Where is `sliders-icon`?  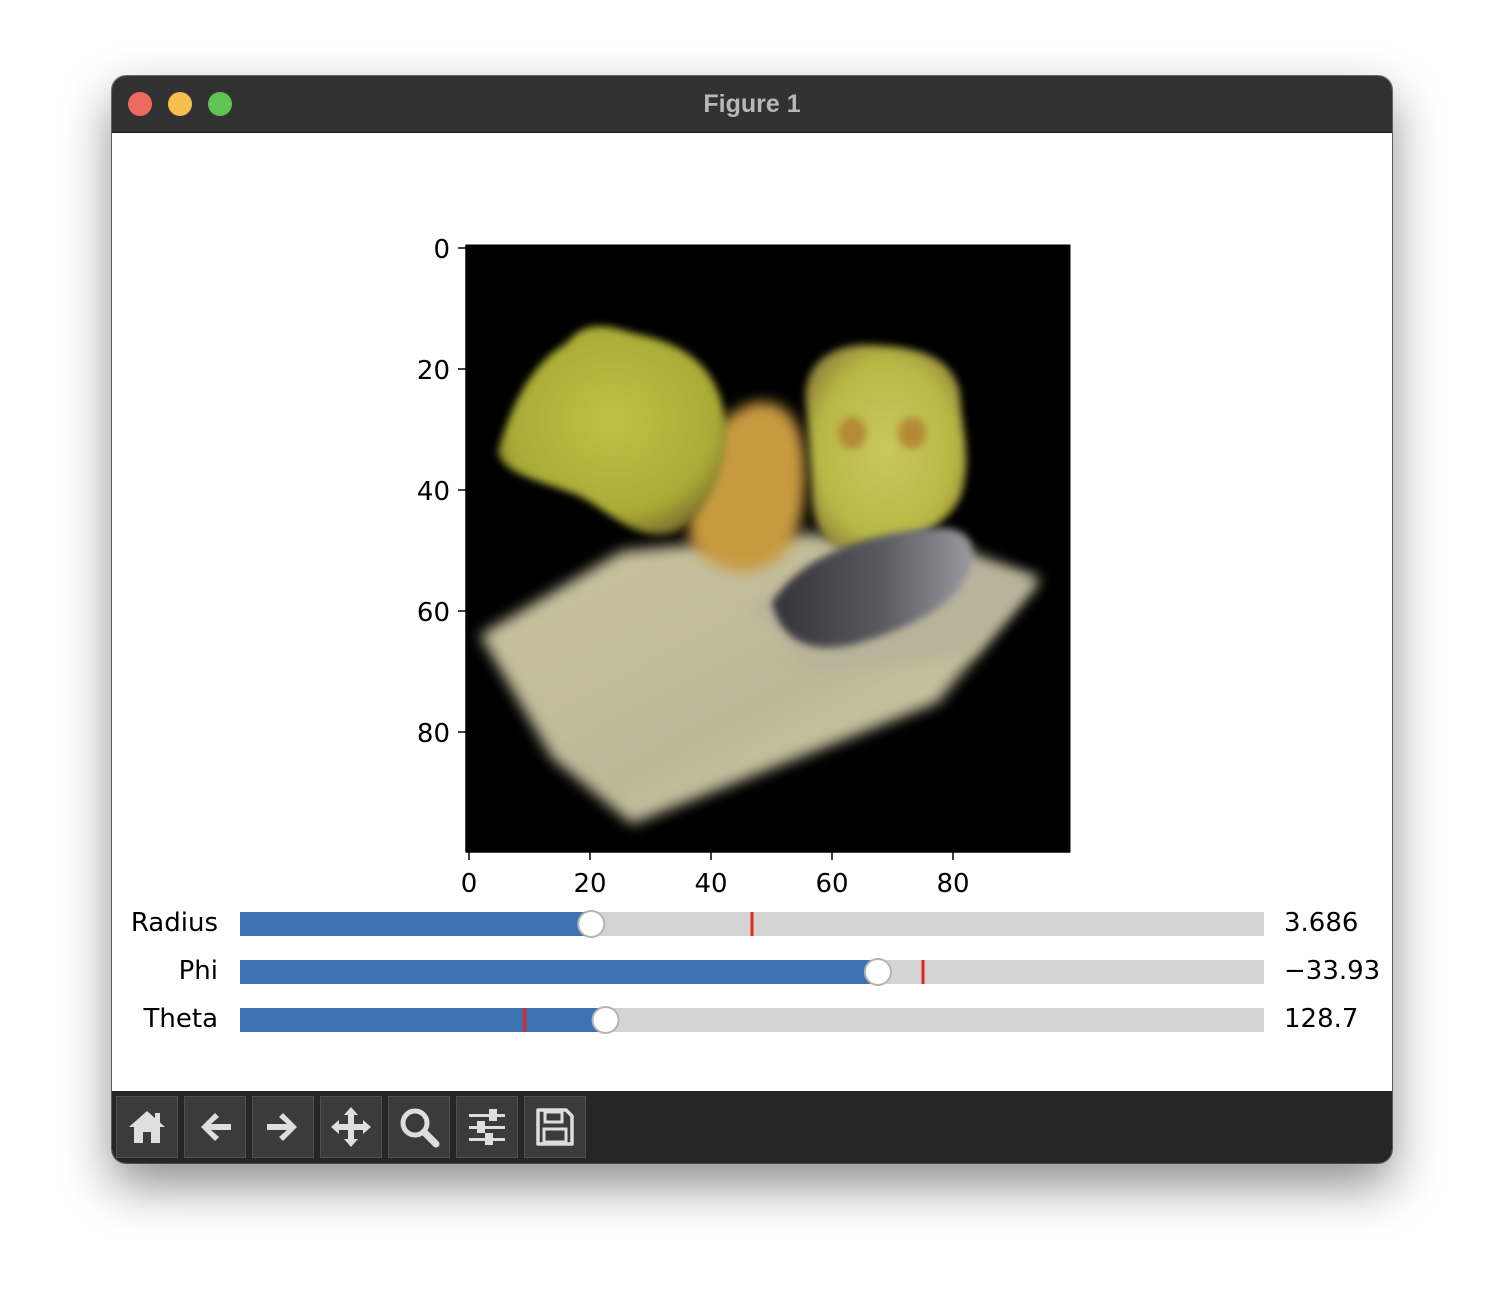 sliders-icon is located at coordinates (487, 1127).